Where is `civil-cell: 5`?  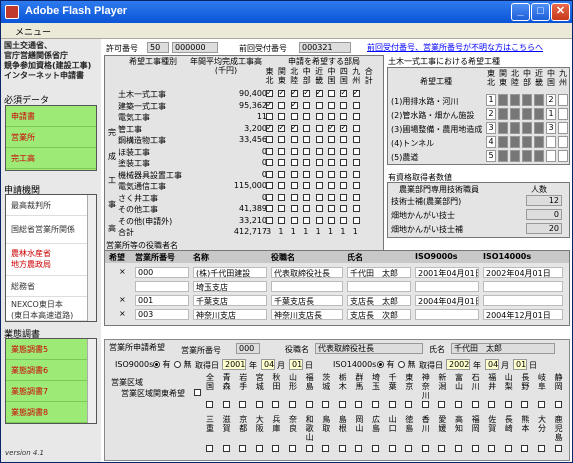
civil-cell: 5 is located at coordinates (491, 156).